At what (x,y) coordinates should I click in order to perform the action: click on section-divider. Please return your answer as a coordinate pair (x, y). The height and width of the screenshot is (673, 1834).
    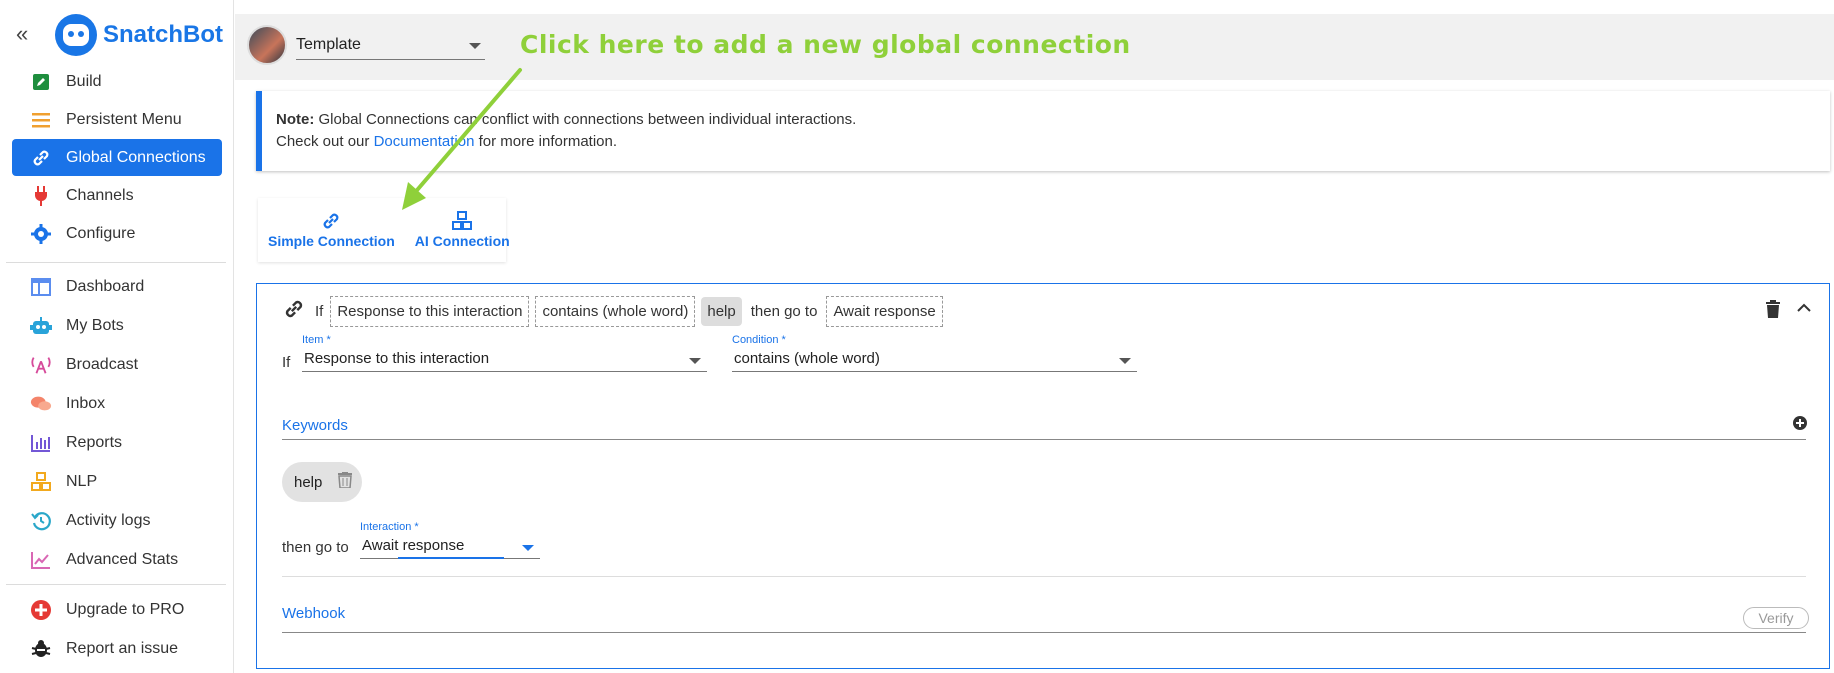
    Looking at the image, I should click on (1044, 576).